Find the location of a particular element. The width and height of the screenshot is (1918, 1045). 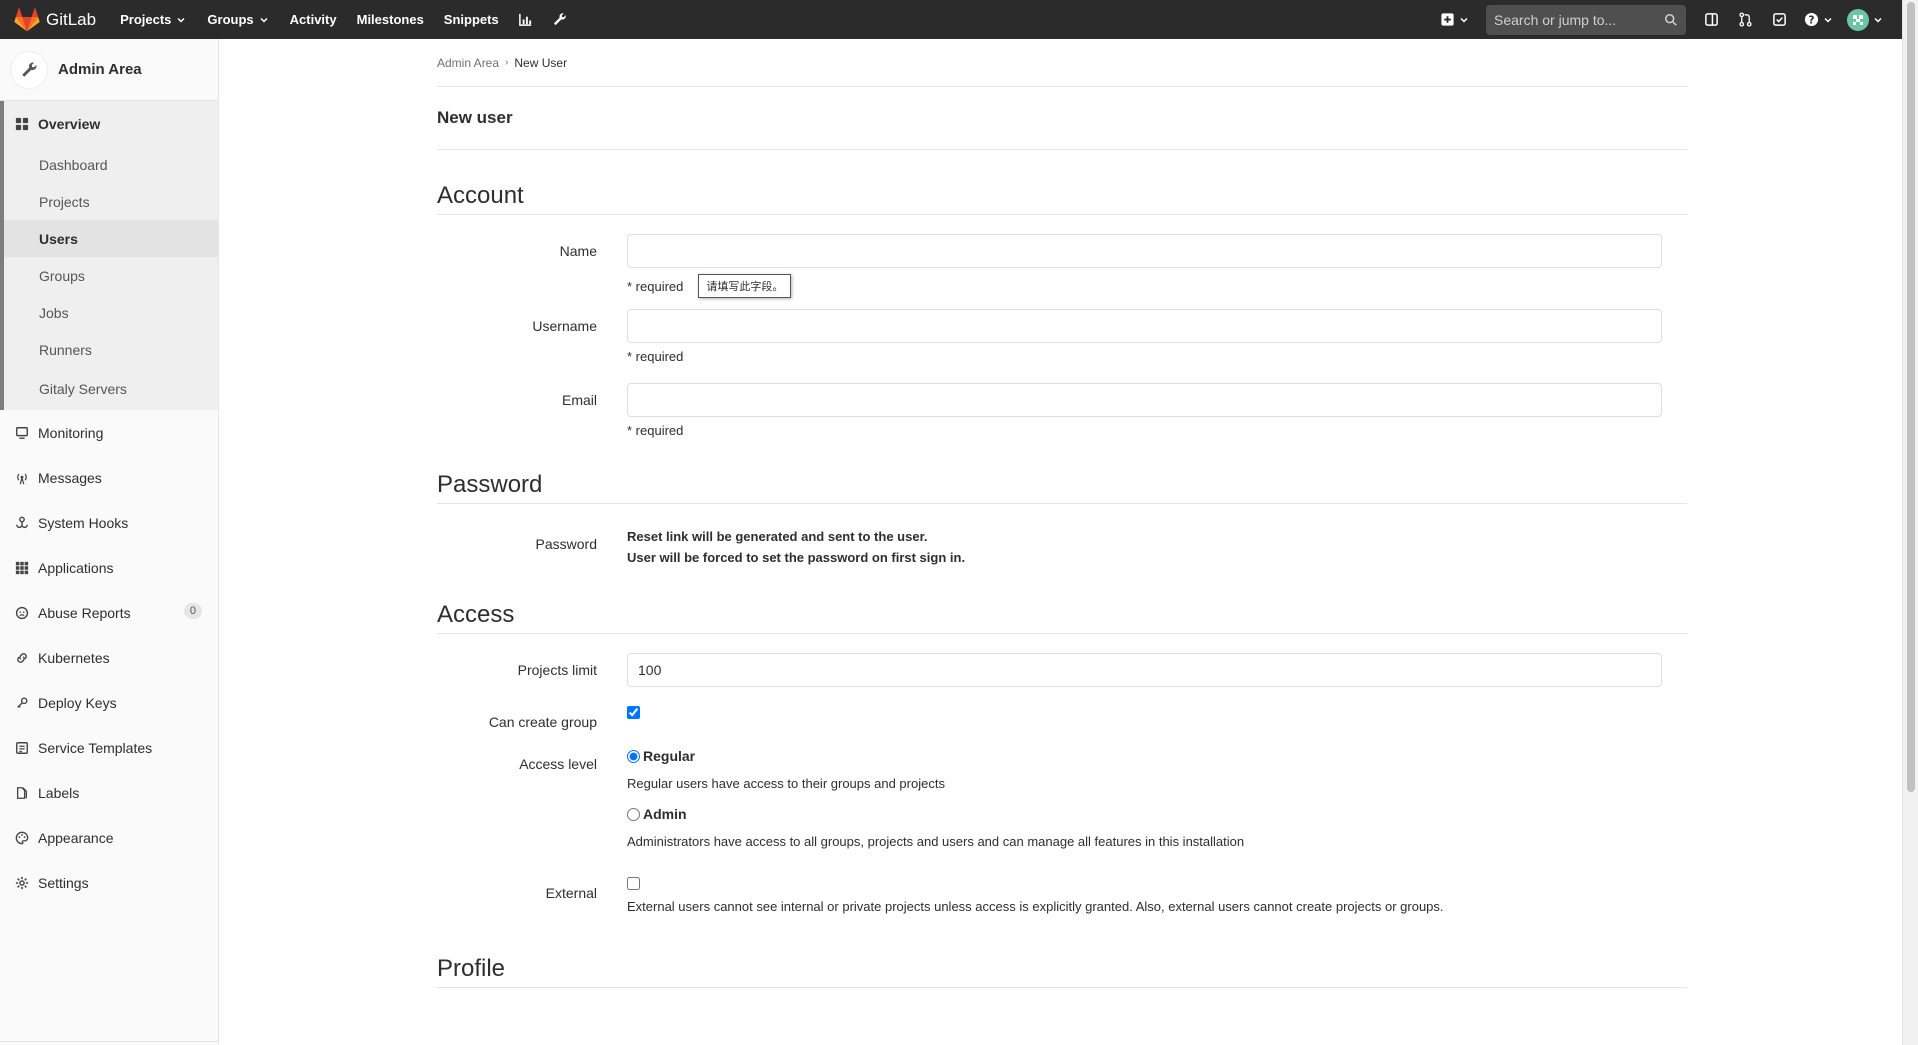

overview-grid-icon is located at coordinates (22, 124).